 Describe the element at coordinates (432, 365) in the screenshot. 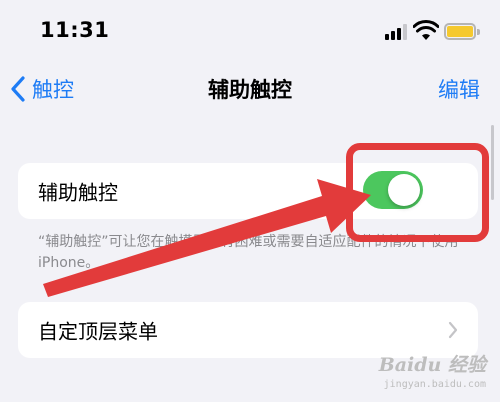

I see `watermark-logo: Baidu 经验` at that location.